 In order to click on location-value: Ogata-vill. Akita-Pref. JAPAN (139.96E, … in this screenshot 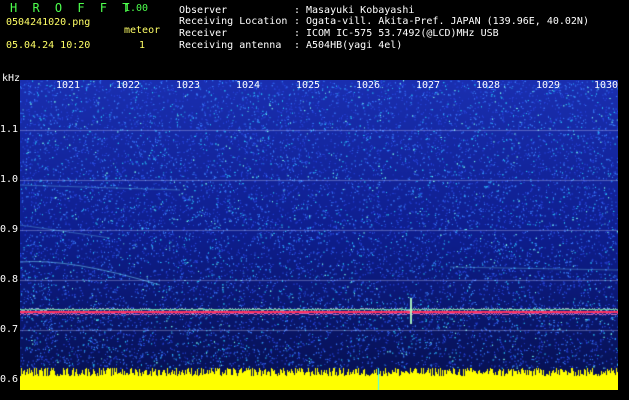, I will do `click(447, 21)`.